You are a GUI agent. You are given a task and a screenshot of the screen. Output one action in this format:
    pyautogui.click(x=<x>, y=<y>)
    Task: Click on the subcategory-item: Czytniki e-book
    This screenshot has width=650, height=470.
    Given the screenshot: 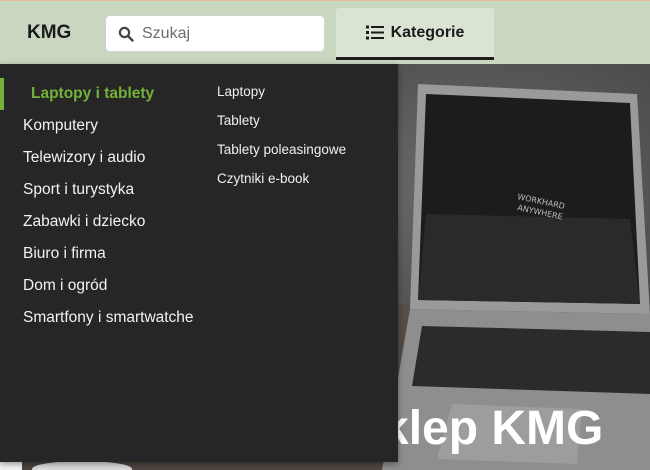 What is the action you would take?
    pyautogui.click(x=281, y=182)
    